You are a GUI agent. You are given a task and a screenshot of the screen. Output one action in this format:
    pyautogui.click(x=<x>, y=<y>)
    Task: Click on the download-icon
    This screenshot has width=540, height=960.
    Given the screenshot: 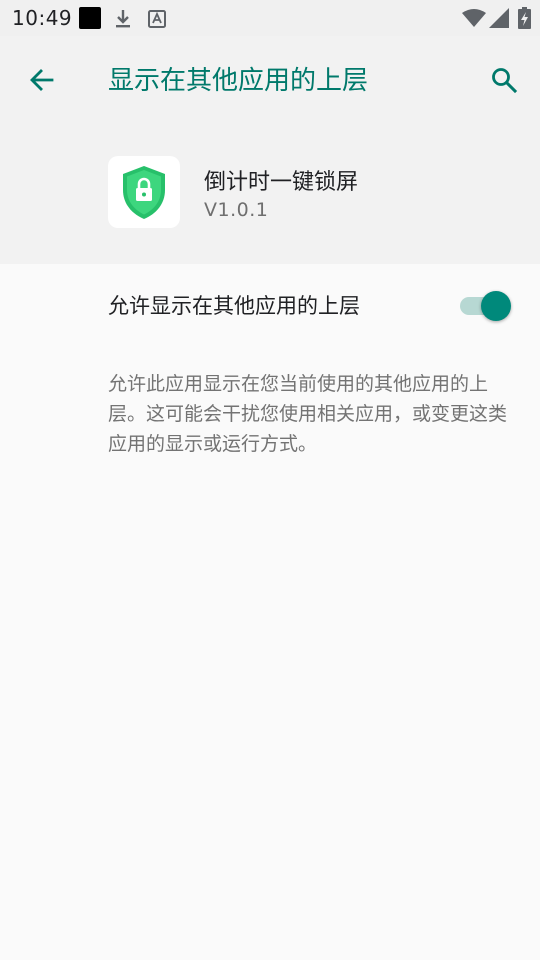 What is the action you would take?
    pyautogui.click(x=123, y=21)
    